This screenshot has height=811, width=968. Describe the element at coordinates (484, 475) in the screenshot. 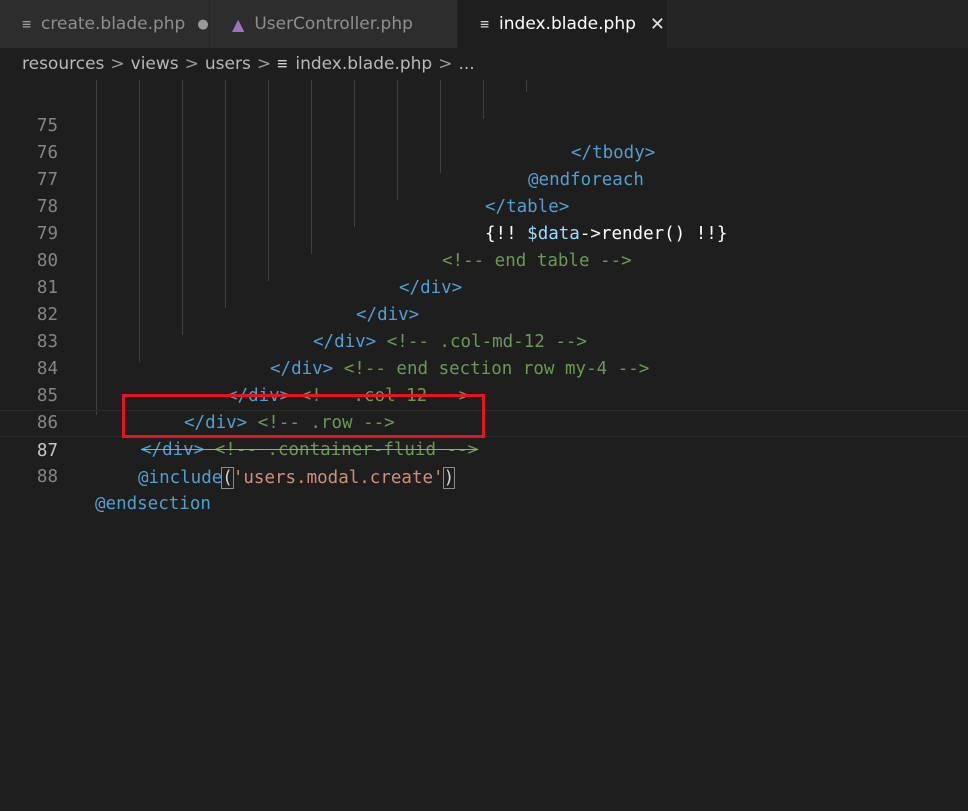

I see `code-line: 88 @endsection` at that location.